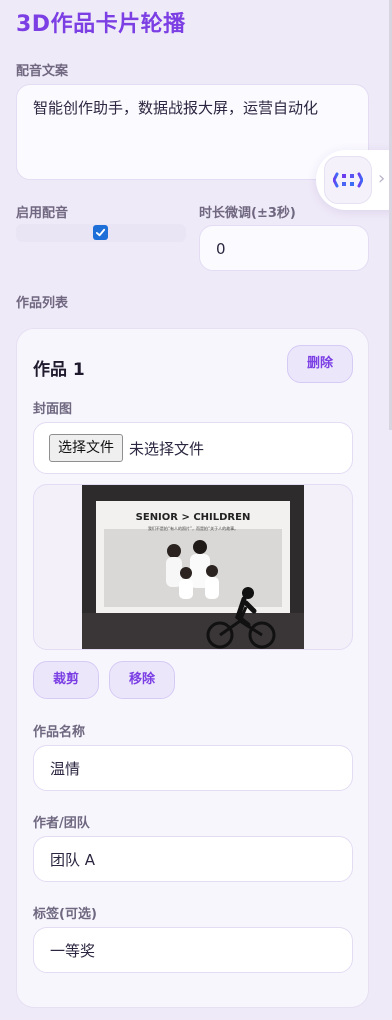 The width and height of the screenshot is (392, 1020). I want to click on cover-image-caption: 我们不是拍“有人的照片”，而是拍“关于人的故事。, so click(193, 528).